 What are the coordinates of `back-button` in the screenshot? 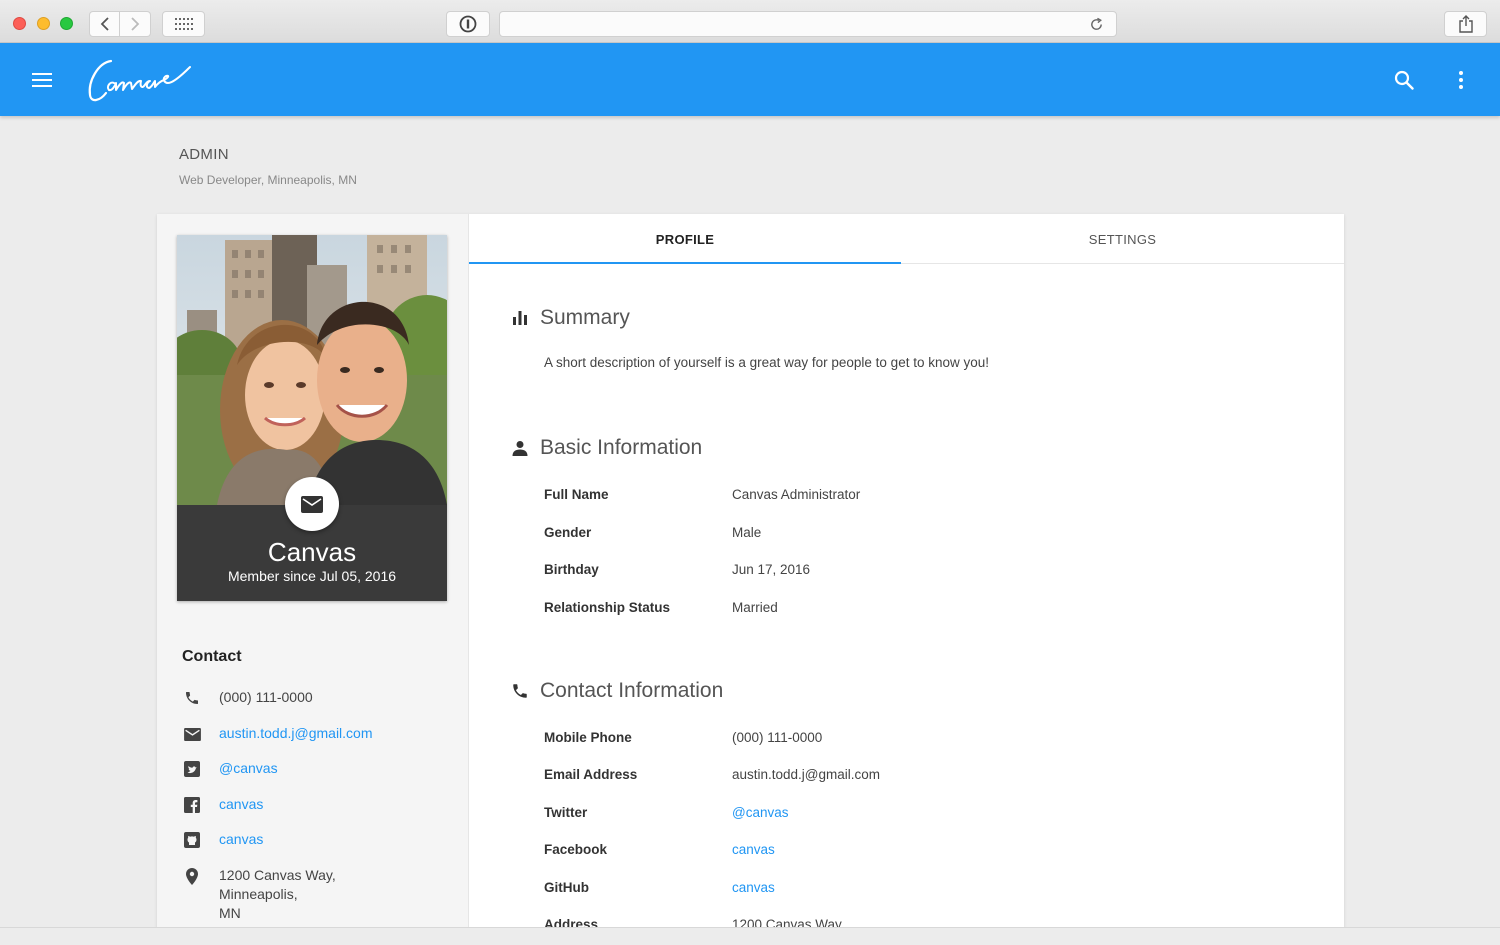 It's located at (104, 24).